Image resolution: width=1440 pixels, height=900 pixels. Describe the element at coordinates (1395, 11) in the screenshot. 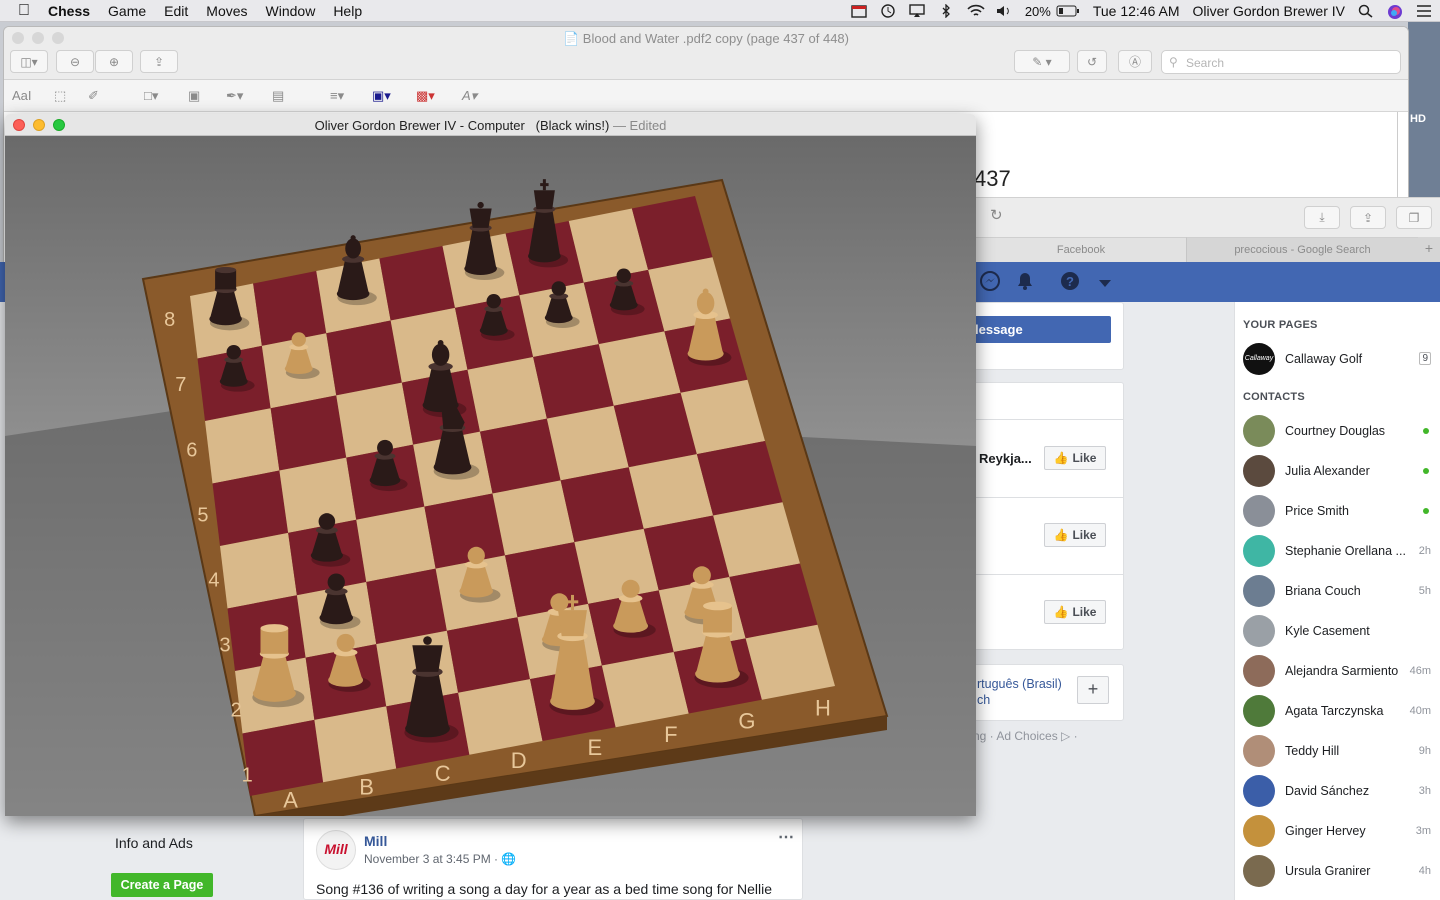

I see `siri-icon` at that location.